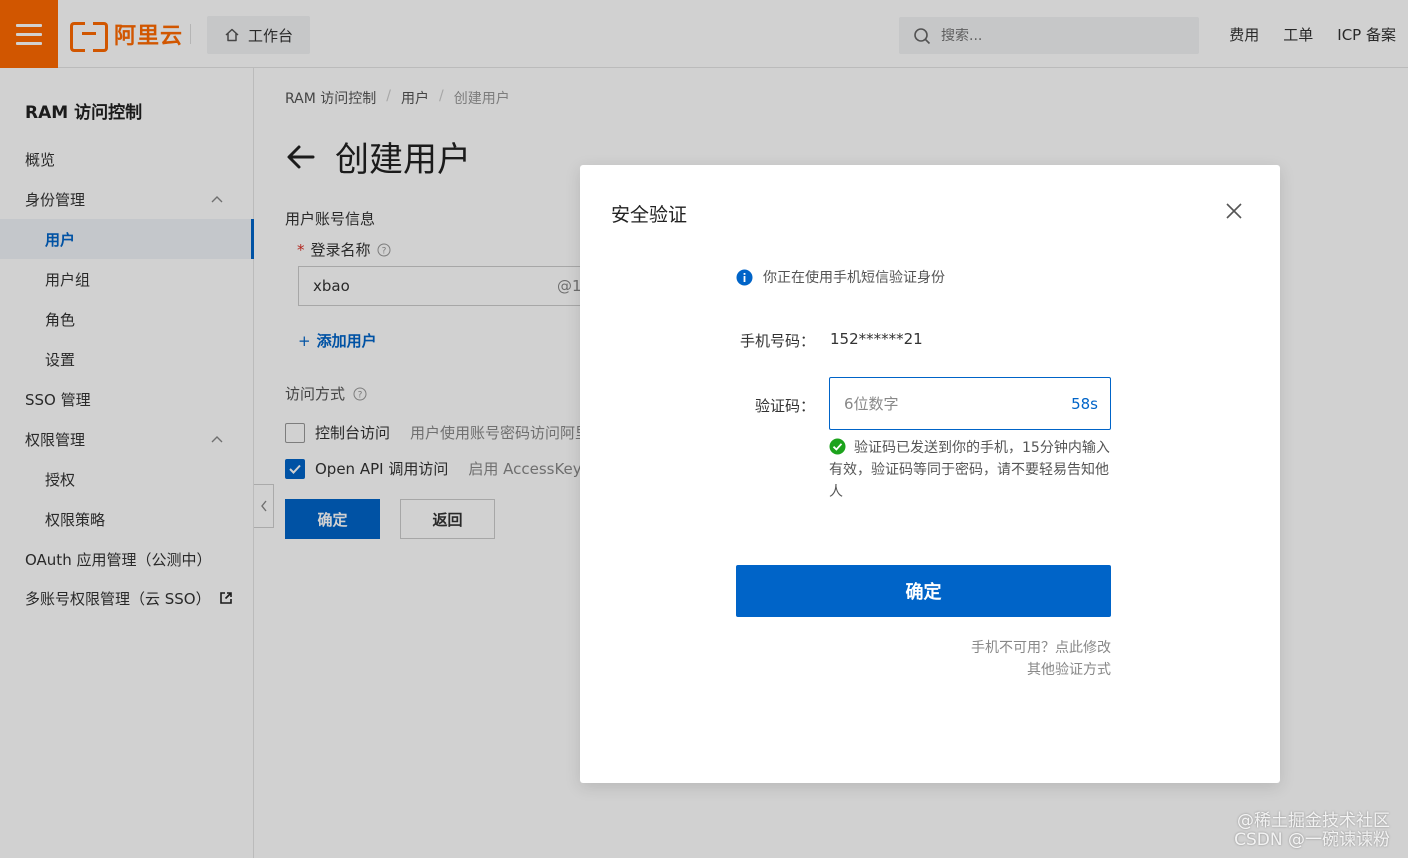 The height and width of the screenshot is (858, 1408). What do you see at coordinates (854, 278) in the screenshot?
I see `info-text: 你正在使用手机短信验证身份` at bounding box center [854, 278].